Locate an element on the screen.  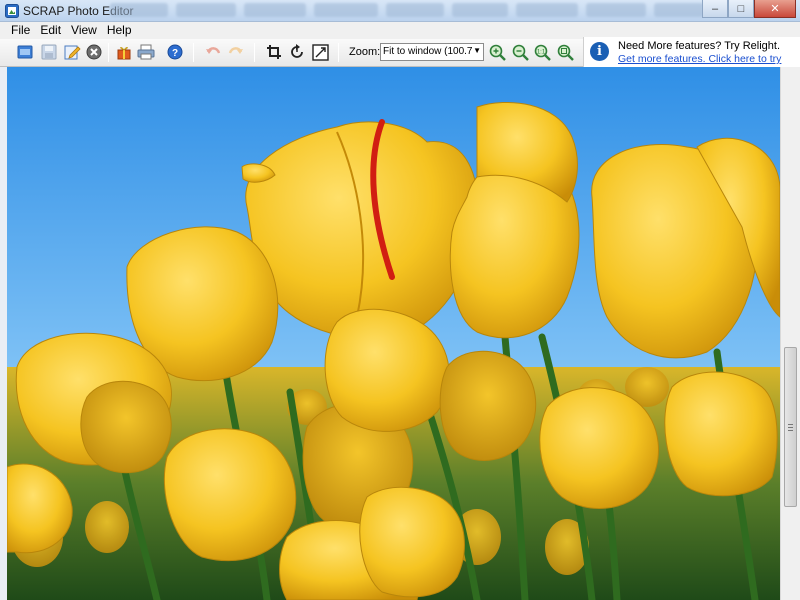
open-icon is located at coordinates (25, 52).